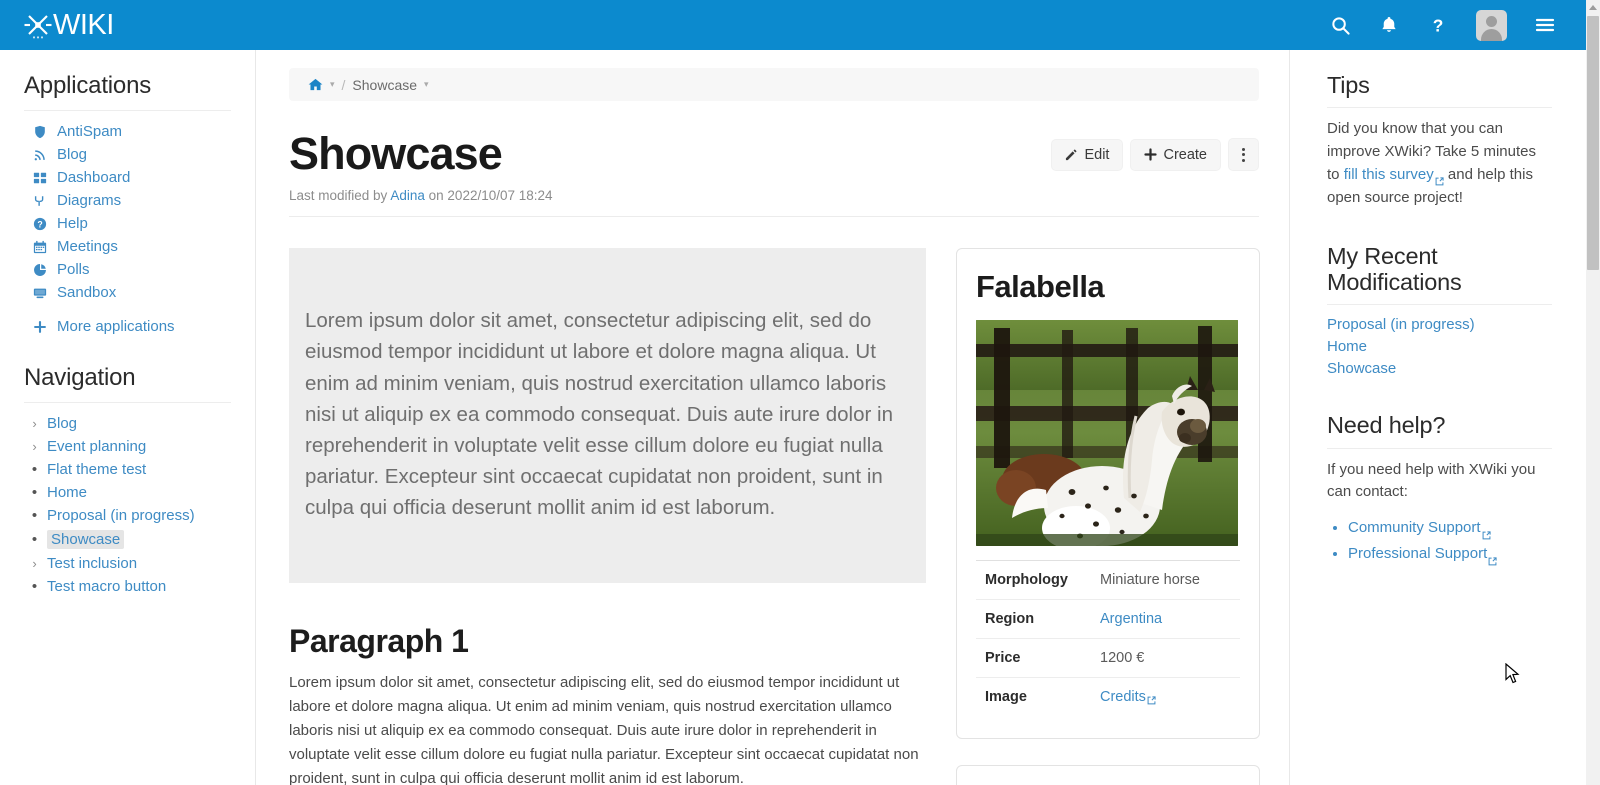  I want to click on nav-item-label: Test macro button, so click(106, 586).